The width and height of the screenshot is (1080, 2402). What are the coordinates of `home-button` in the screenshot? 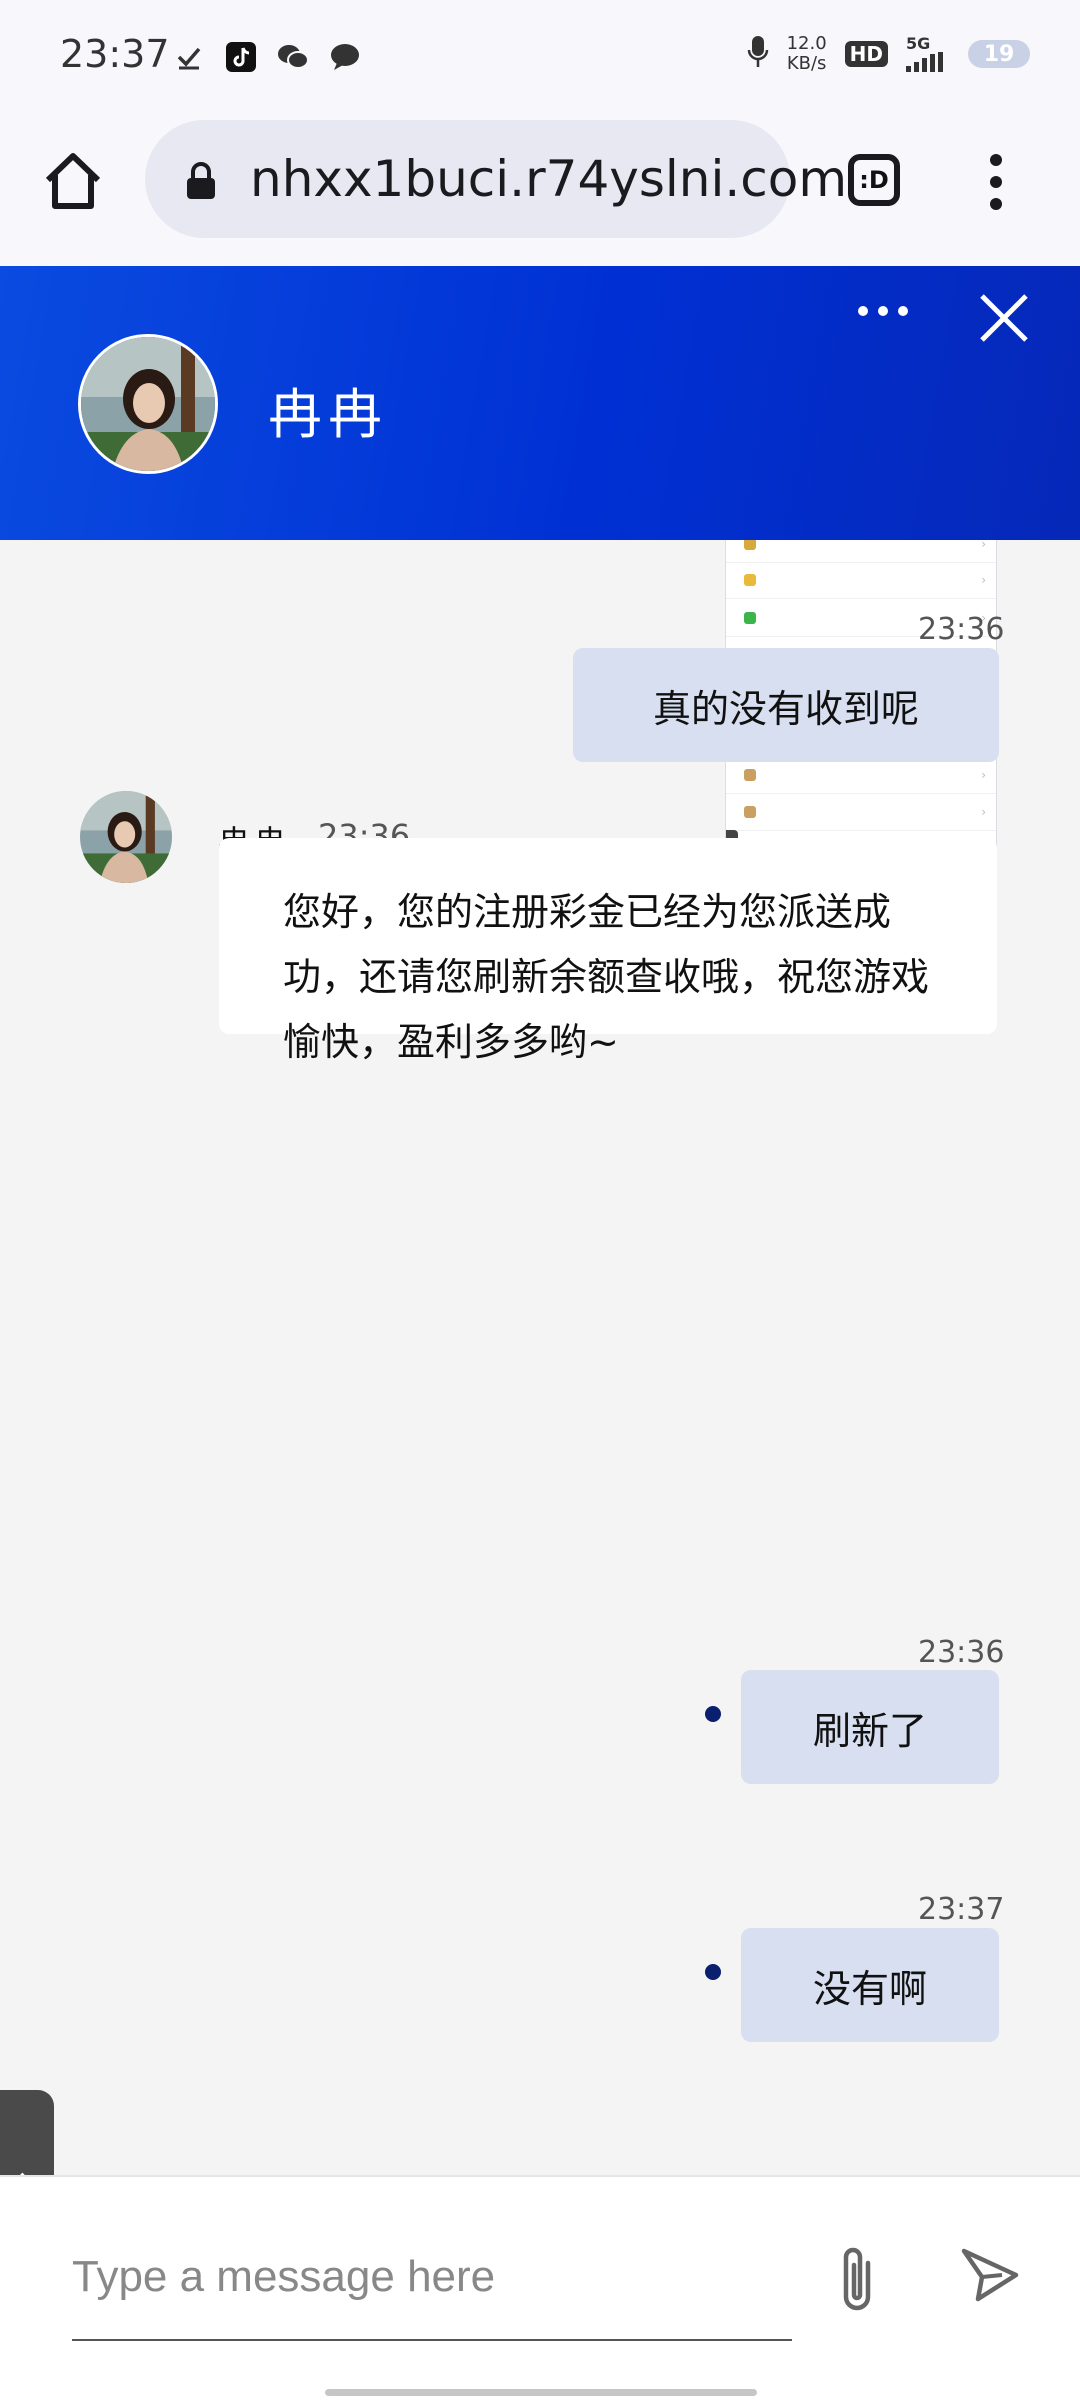 It's located at (73, 181).